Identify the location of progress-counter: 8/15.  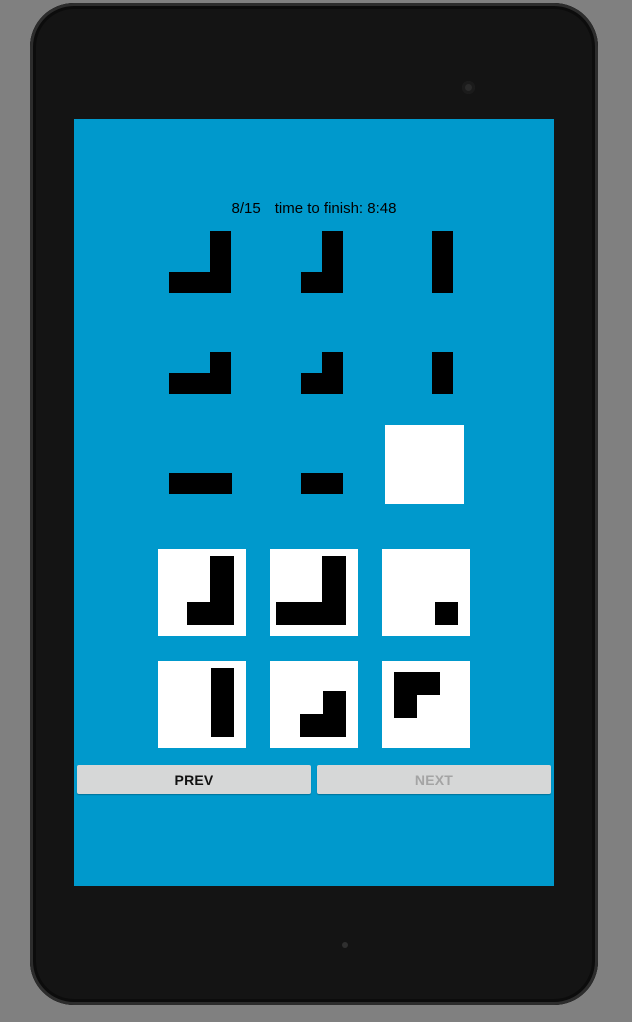
(246, 208).